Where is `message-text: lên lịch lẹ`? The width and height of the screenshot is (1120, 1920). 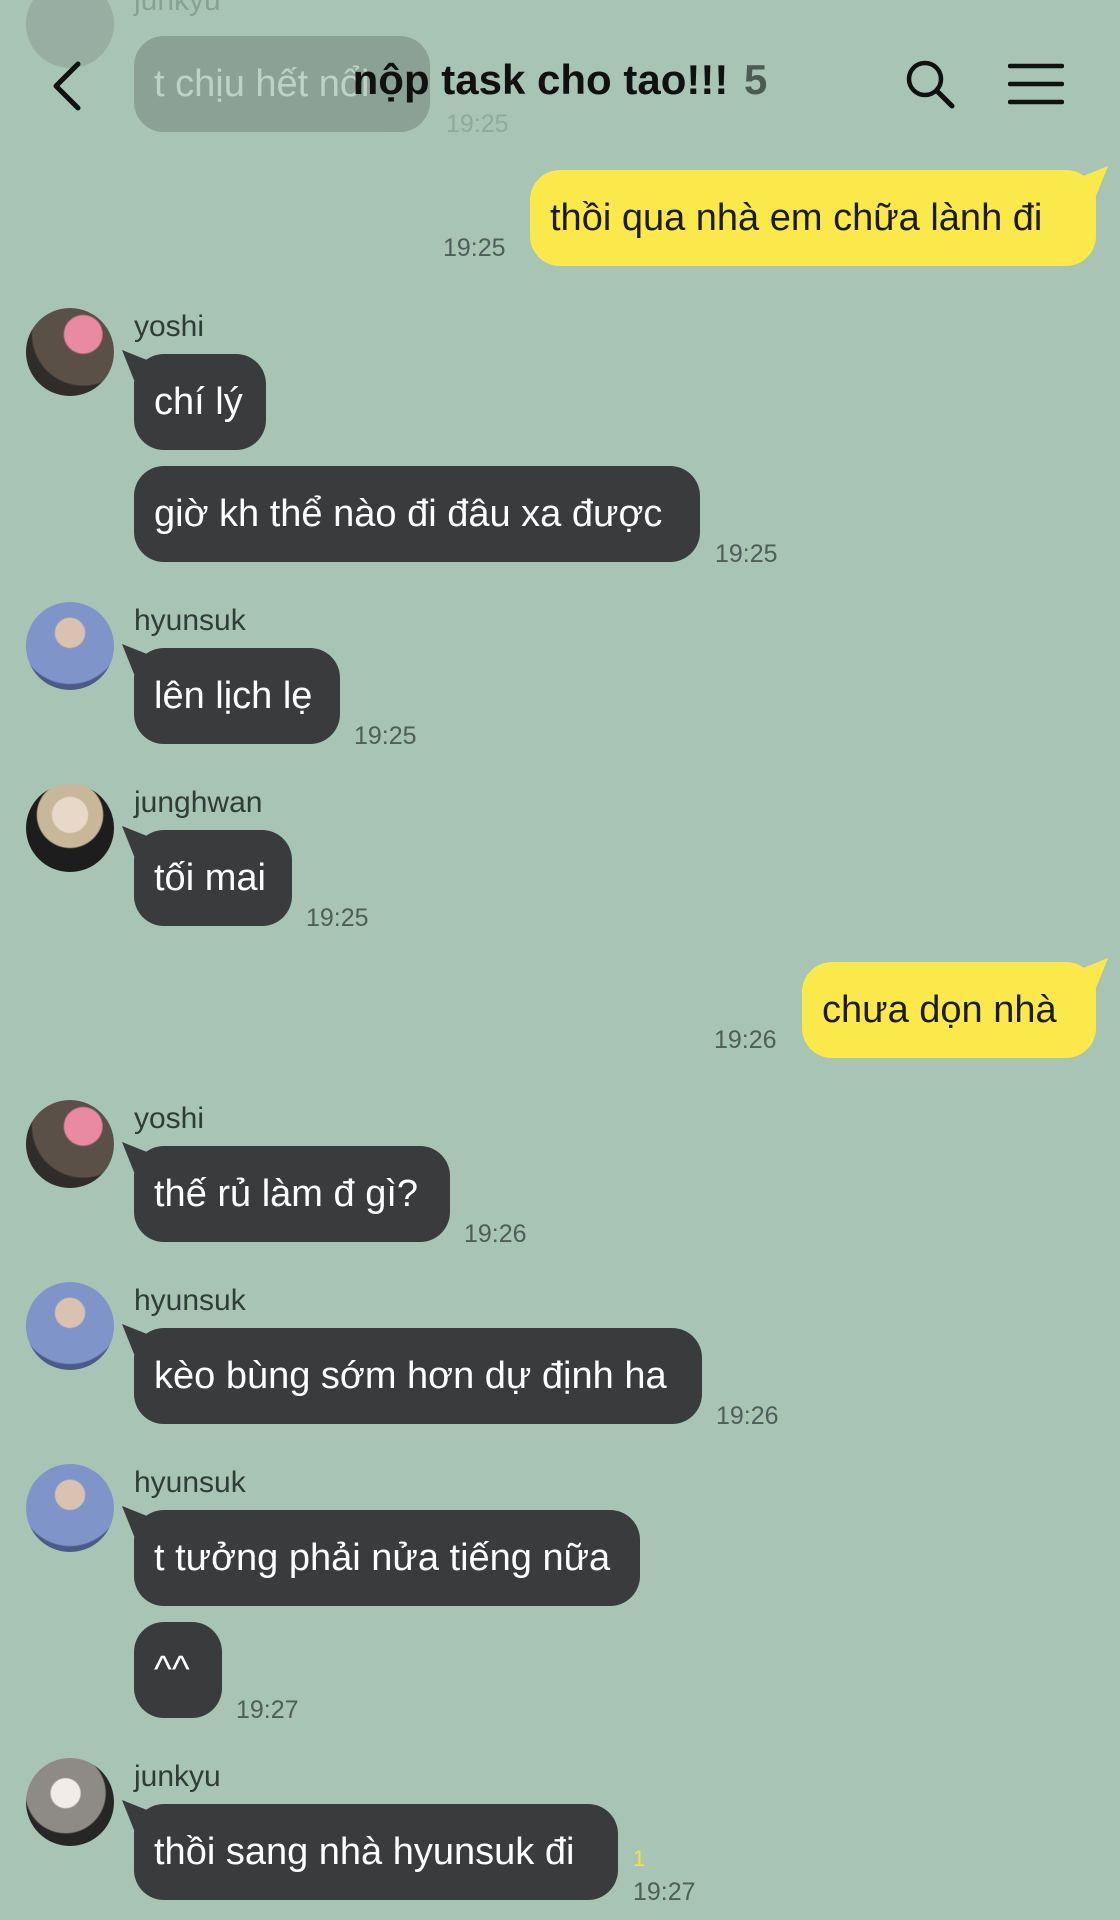 message-text: lên lịch lẹ is located at coordinates (233, 696).